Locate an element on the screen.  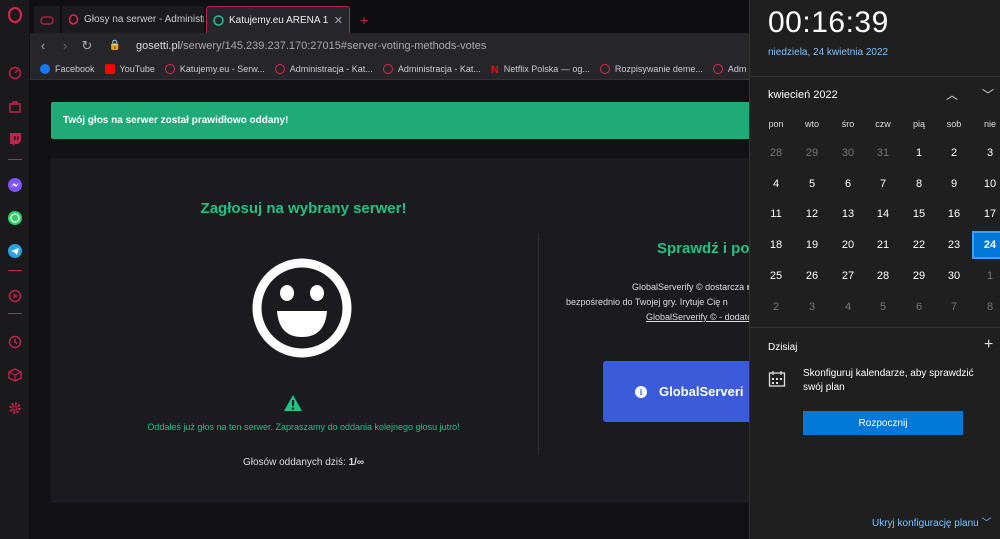
tab-katujemy: Katujemy.eu ARENA 1v1 10 ✕ is located at coordinates (278, 19).